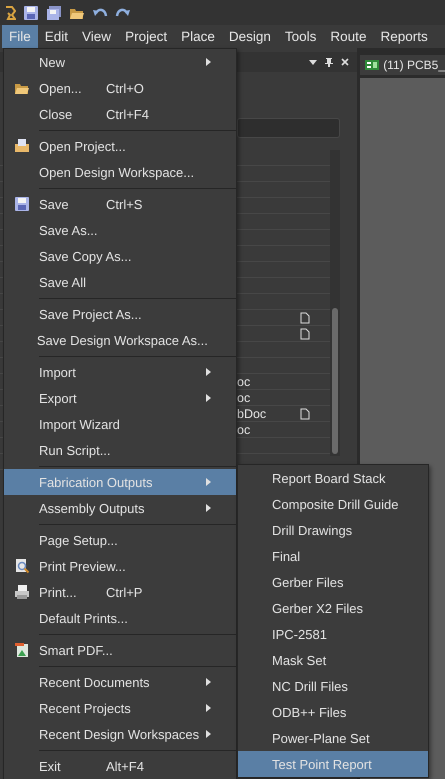 This screenshot has width=445, height=779. What do you see at coordinates (333, 504) in the screenshot?
I see `menu-item: Composite Drill Guide` at bounding box center [333, 504].